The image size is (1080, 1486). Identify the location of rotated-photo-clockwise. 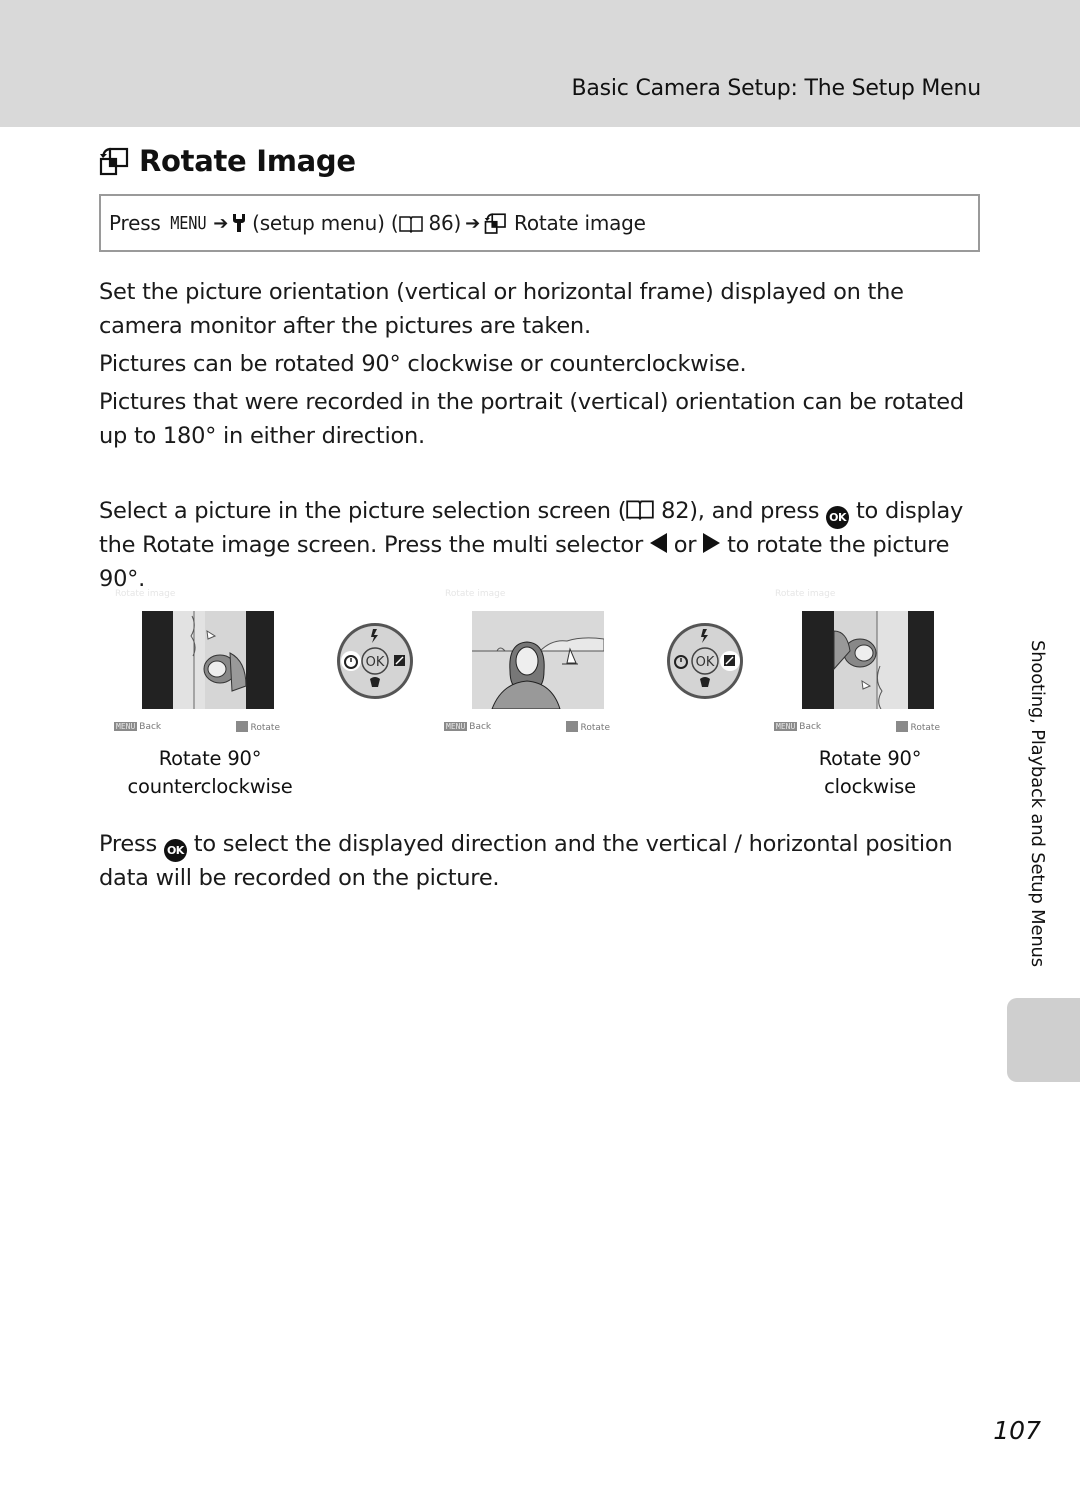
(868, 660).